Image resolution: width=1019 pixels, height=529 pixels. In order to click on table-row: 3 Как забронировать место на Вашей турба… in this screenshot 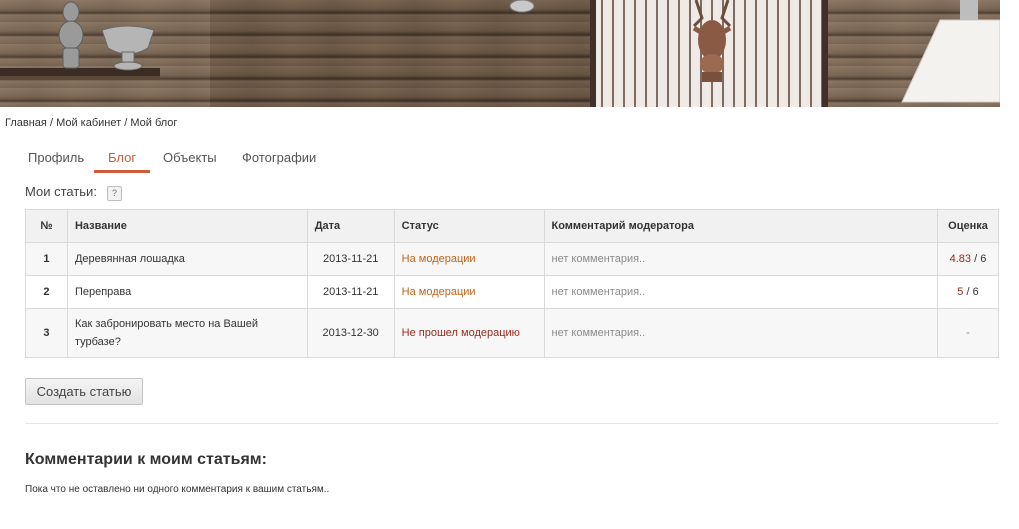, I will do `click(512, 333)`.